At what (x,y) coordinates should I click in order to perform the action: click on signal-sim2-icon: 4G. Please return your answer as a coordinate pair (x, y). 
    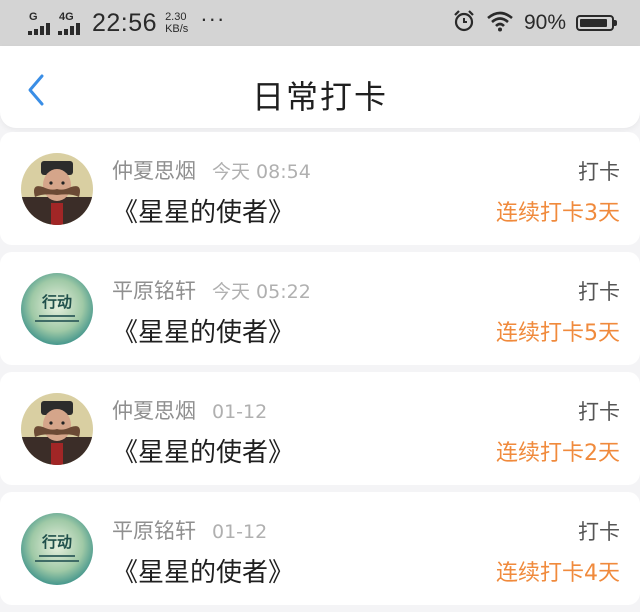
    Looking at the image, I should click on (69, 22).